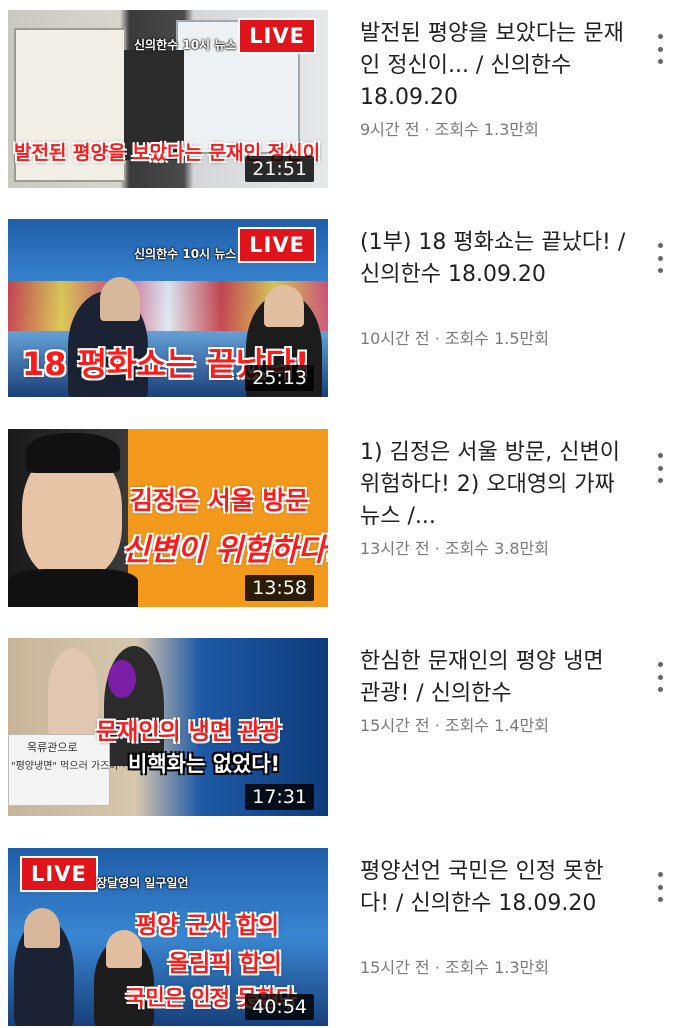  I want to click on banner: 옥류관으로 "평양냉면" 먹으러 가즈아~!, so click(69, 770).